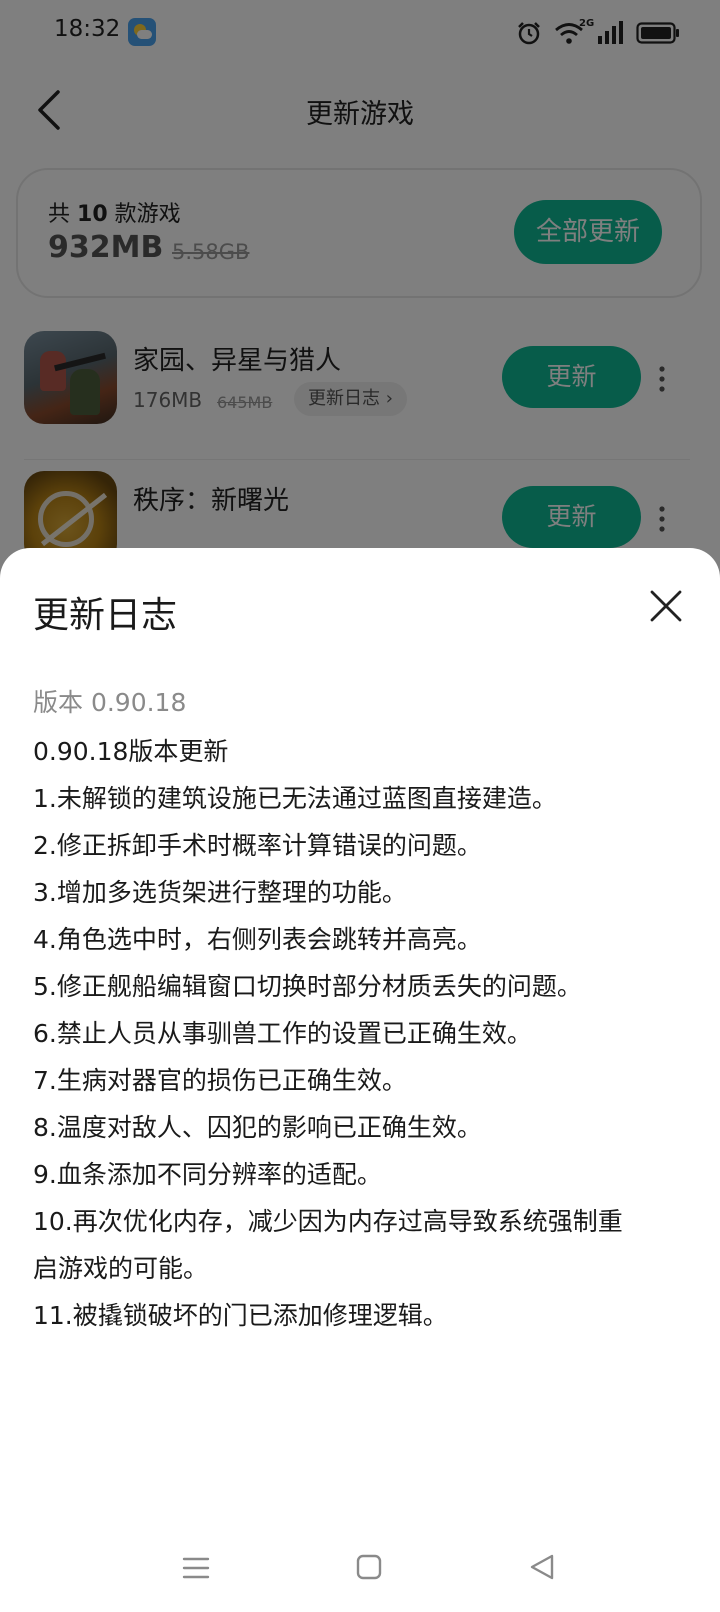 The width and height of the screenshot is (720, 1612). What do you see at coordinates (257, 845) in the screenshot?
I see `changelog-line: 2.修正拆卸手术时概率计算错误的问题。` at bounding box center [257, 845].